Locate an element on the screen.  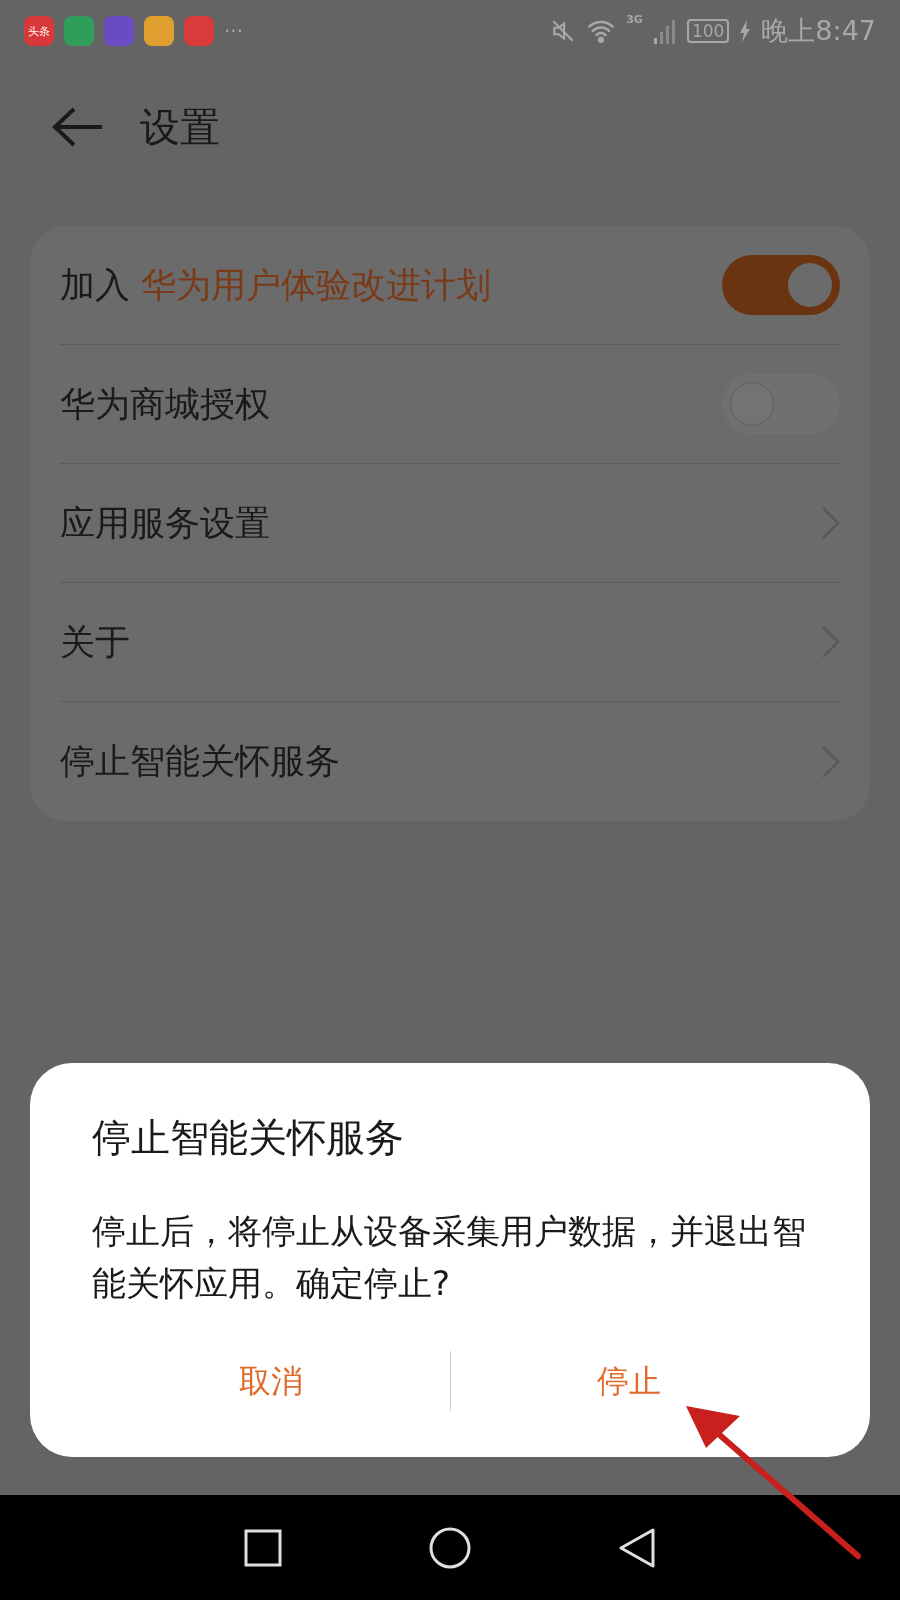
dialog-button: 停止 is located at coordinates (629, 1381).